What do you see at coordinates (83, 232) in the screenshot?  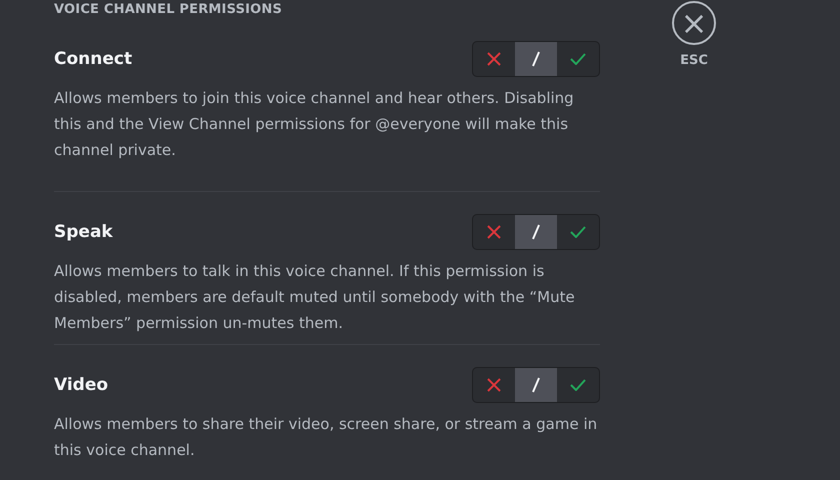 I see `permission-name: Speak` at bounding box center [83, 232].